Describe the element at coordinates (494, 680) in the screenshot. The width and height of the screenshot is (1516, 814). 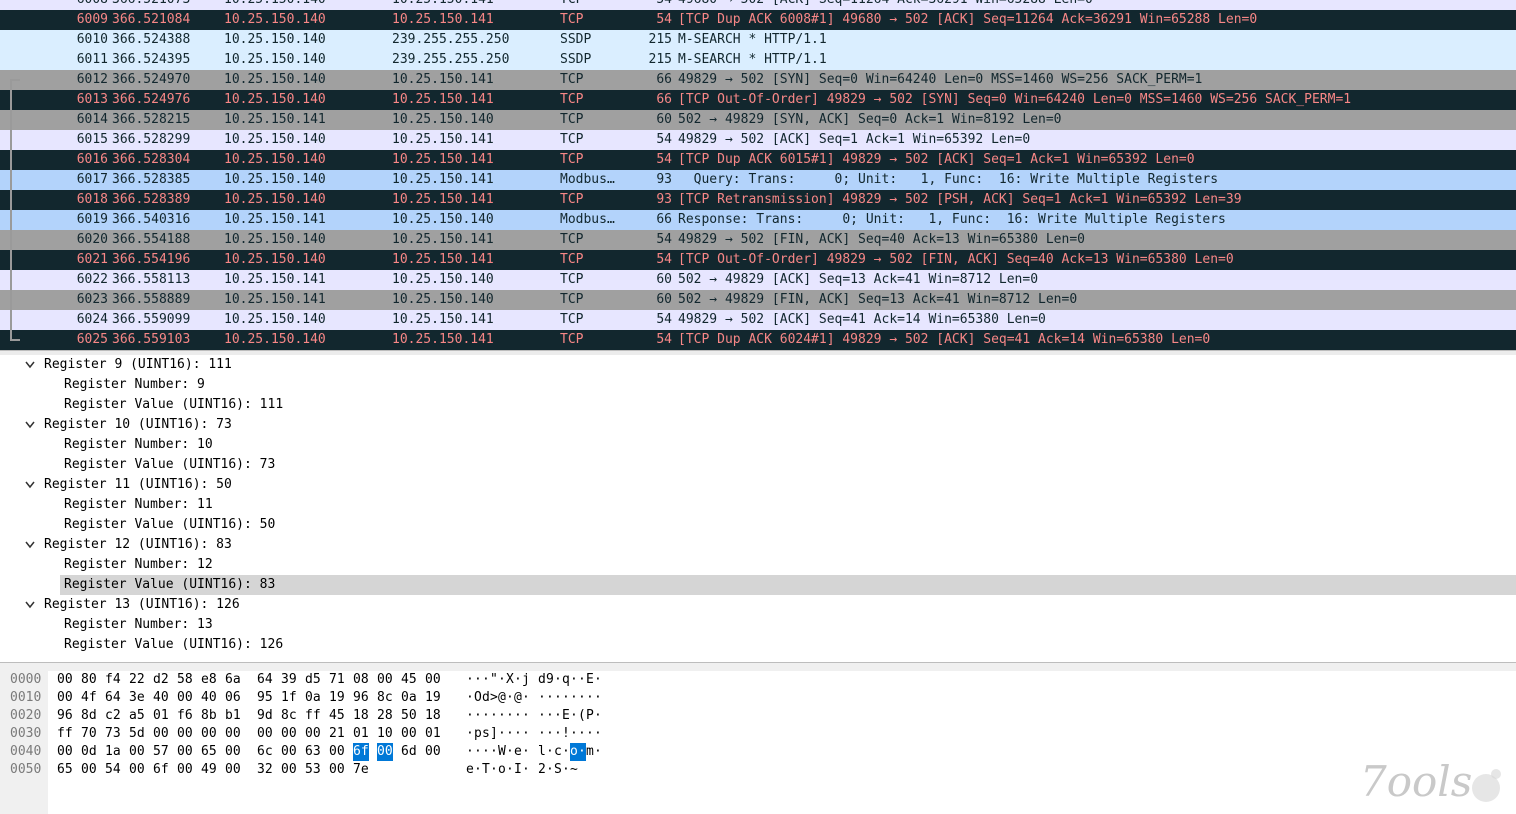
I see `ascii-char: "` at that location.